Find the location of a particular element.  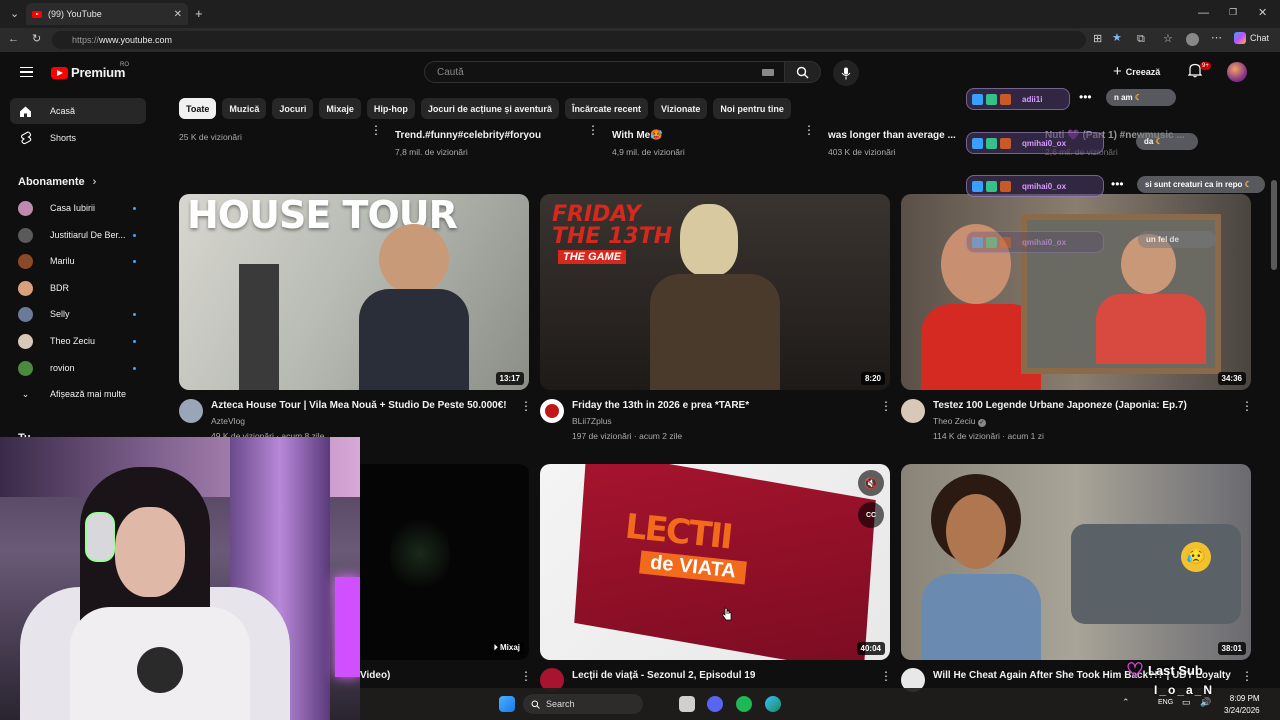

video-title: Lecții de viață - Sezonul 2, Episodul 19 is located at coordinates (663, 675).